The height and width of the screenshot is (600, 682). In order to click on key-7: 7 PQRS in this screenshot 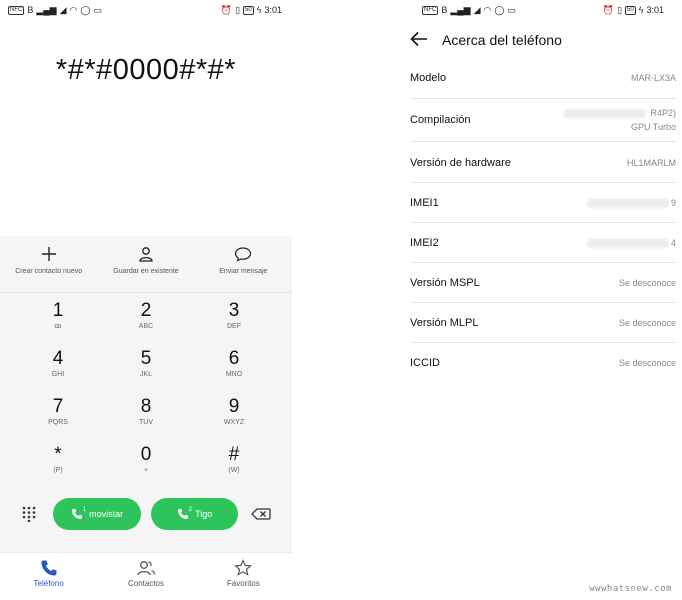, I will do `click(58, 420)`.